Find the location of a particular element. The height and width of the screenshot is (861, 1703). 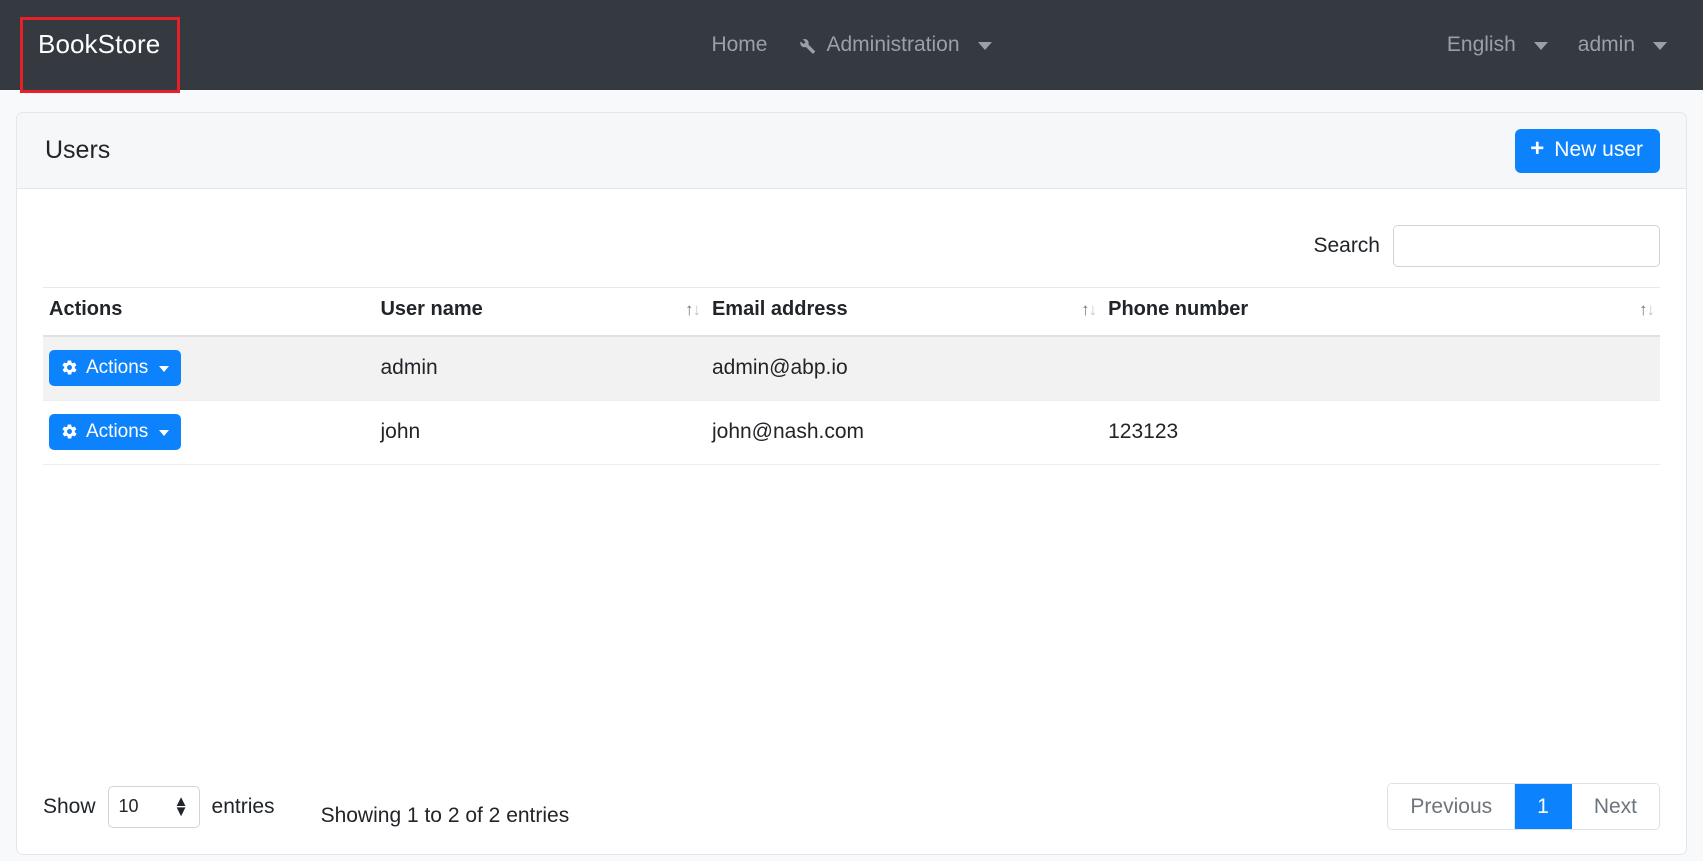

nav-link-home-label: Home is located at coordinates (739, 44).